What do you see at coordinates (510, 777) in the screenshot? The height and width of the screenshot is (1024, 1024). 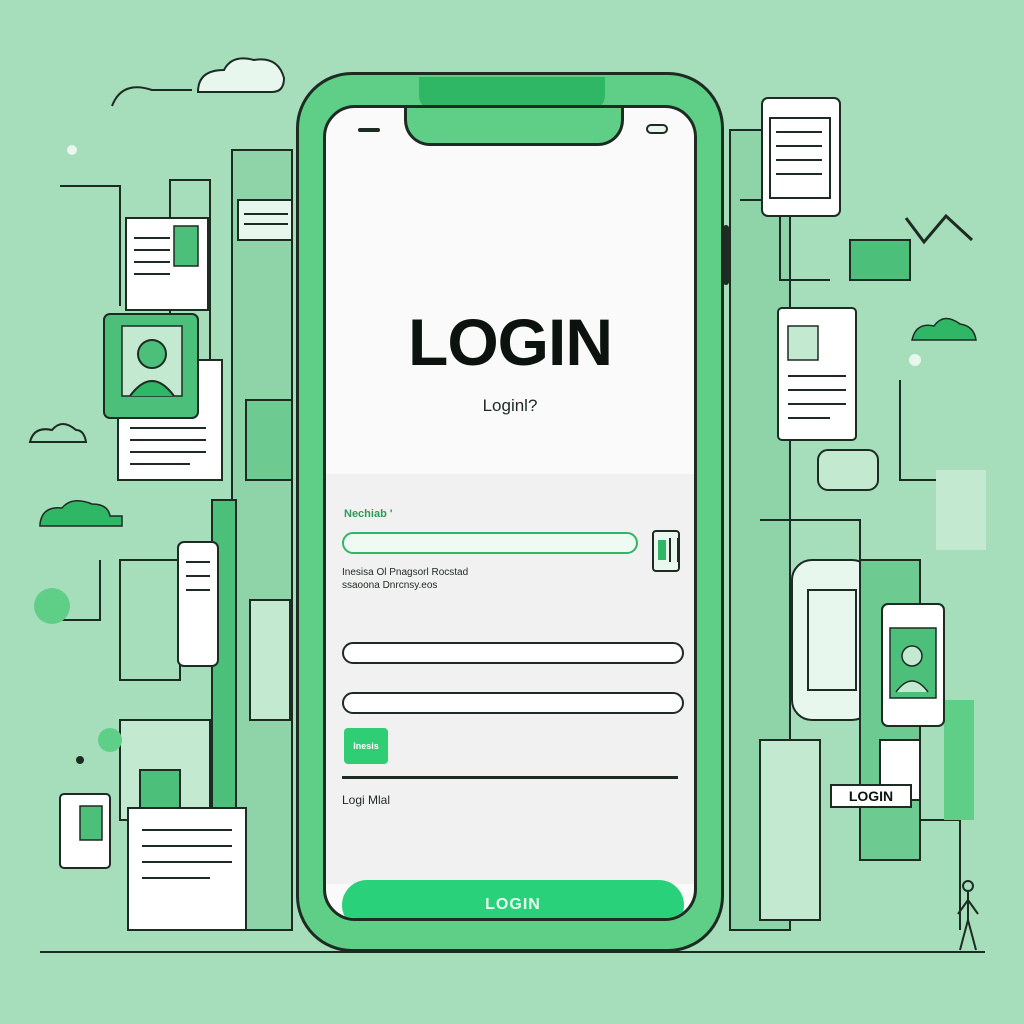 I see `divider` at bounding box center [510, 777].